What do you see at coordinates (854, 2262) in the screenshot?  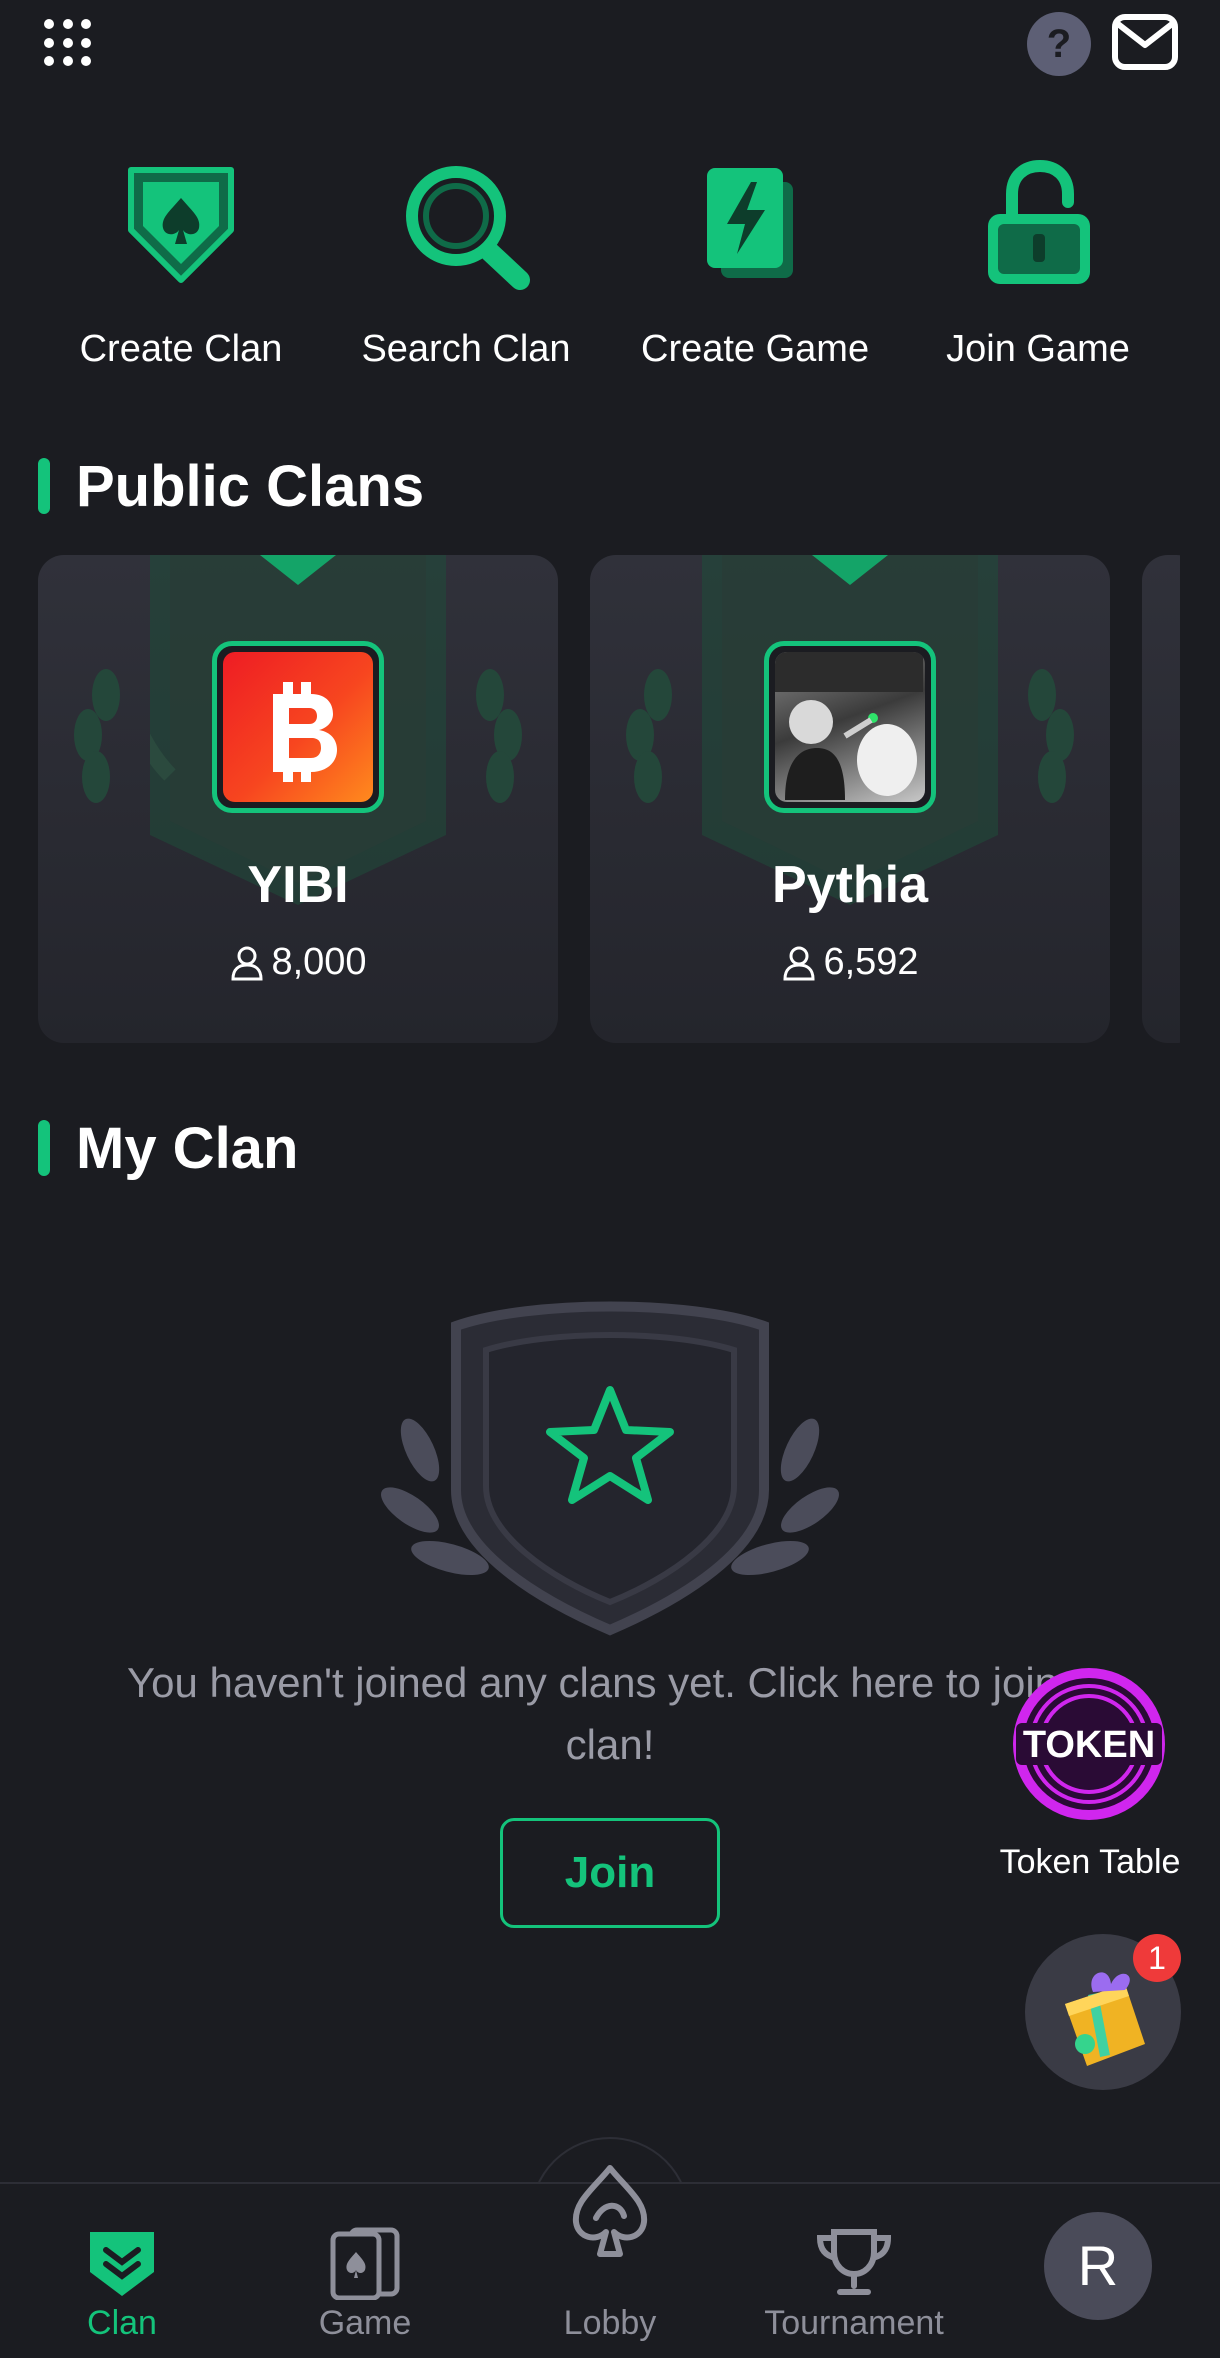 I see `trophy-icon` at bounding box center [854, 2262].